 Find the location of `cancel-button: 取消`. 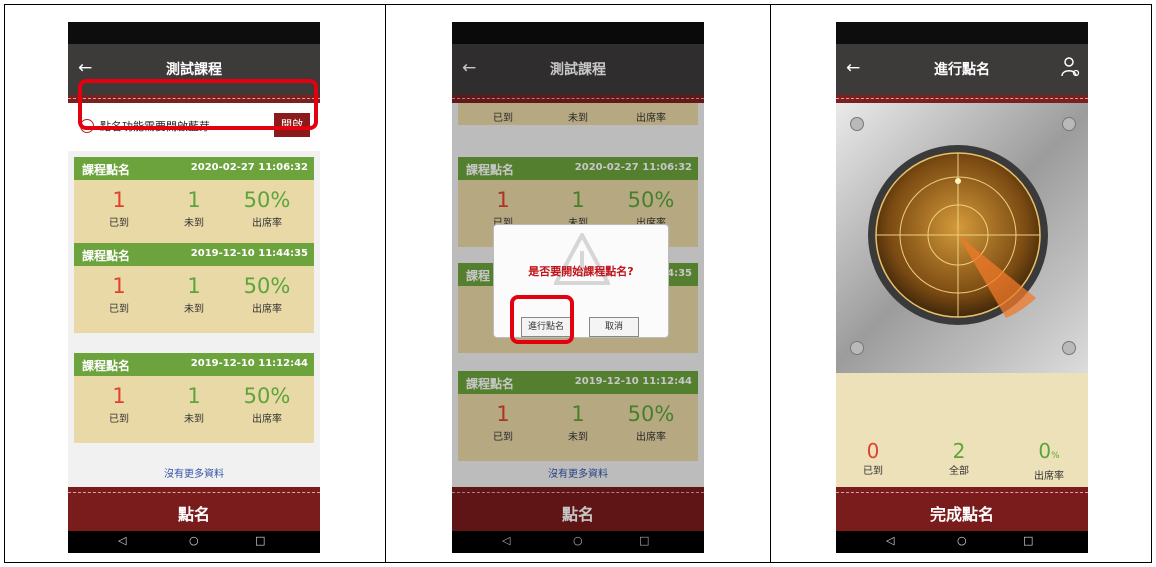

cancel-button: 取消 is located at coordinates (614, 327).